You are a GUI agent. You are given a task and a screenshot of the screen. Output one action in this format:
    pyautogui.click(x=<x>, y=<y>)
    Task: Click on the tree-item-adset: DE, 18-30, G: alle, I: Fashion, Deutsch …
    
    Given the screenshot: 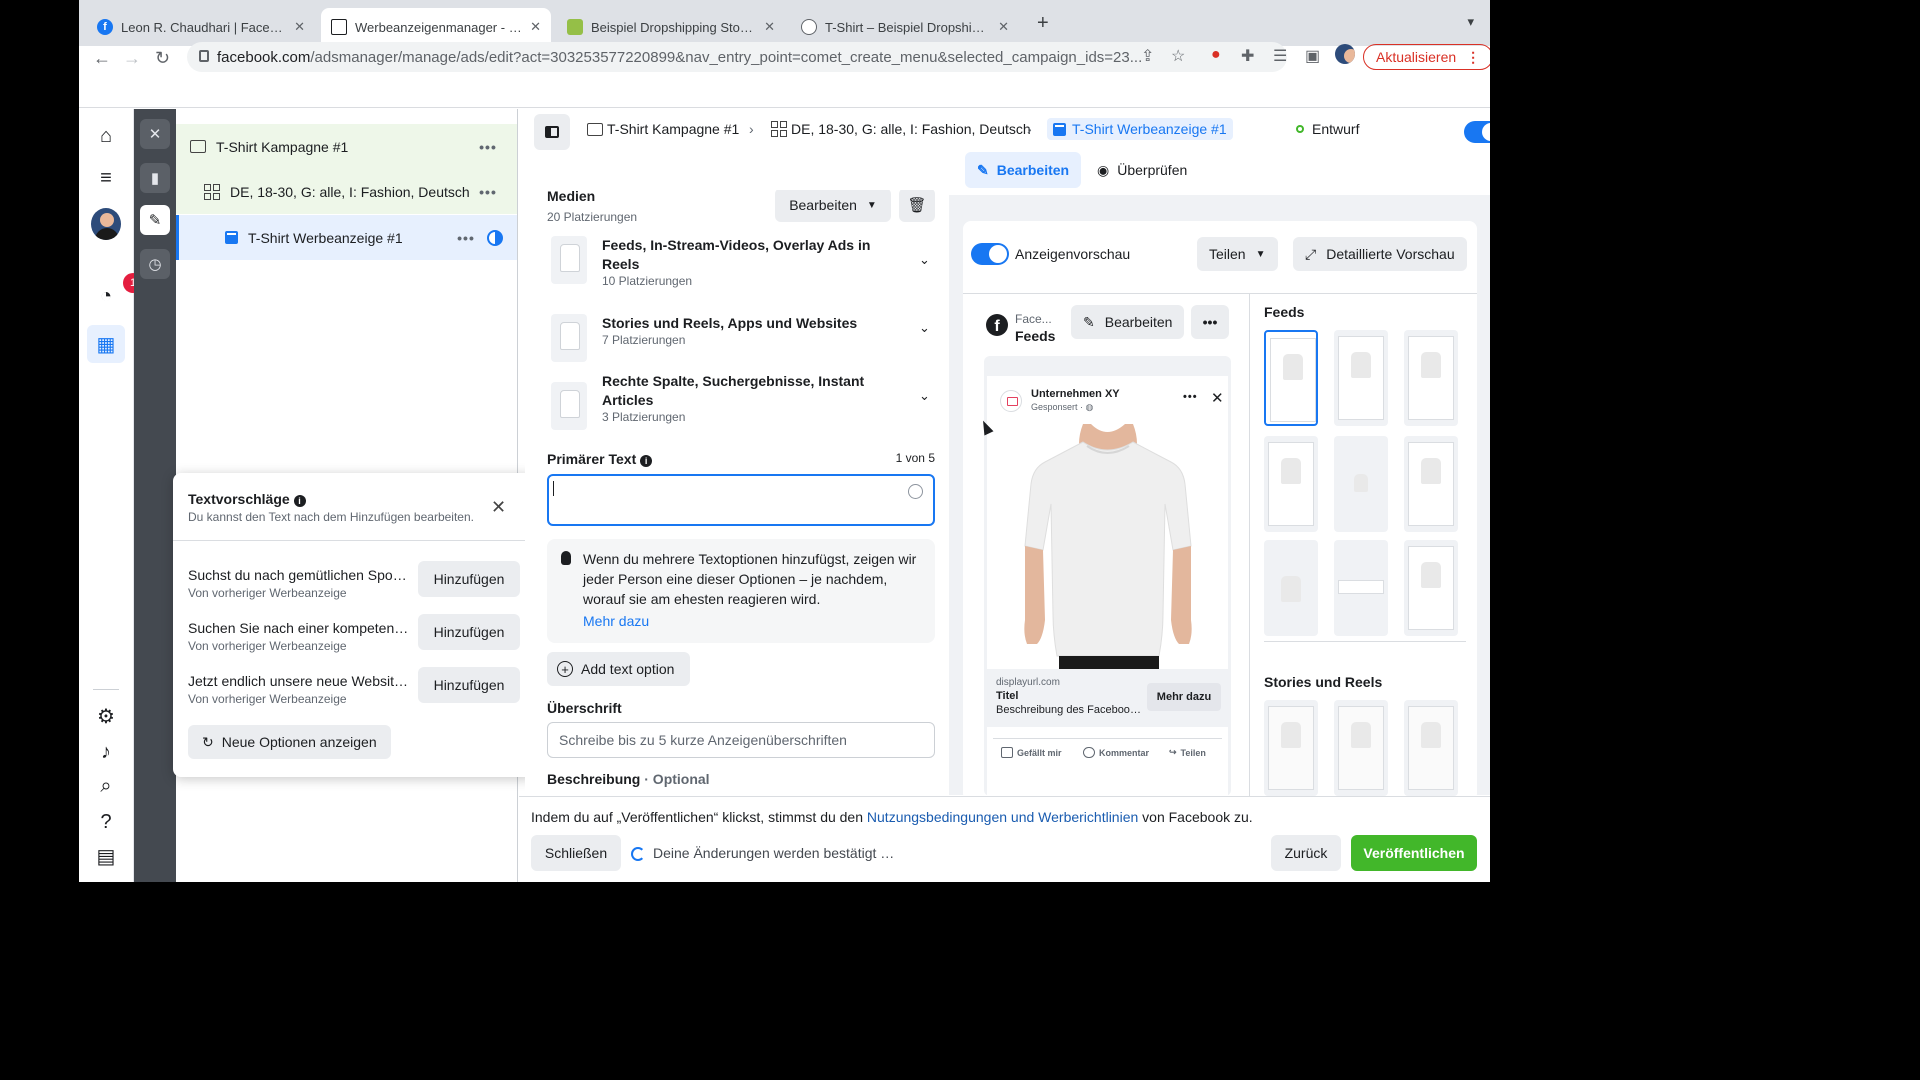 What is the action you would take?
    pyautogui.click(x=346, y=191)
    